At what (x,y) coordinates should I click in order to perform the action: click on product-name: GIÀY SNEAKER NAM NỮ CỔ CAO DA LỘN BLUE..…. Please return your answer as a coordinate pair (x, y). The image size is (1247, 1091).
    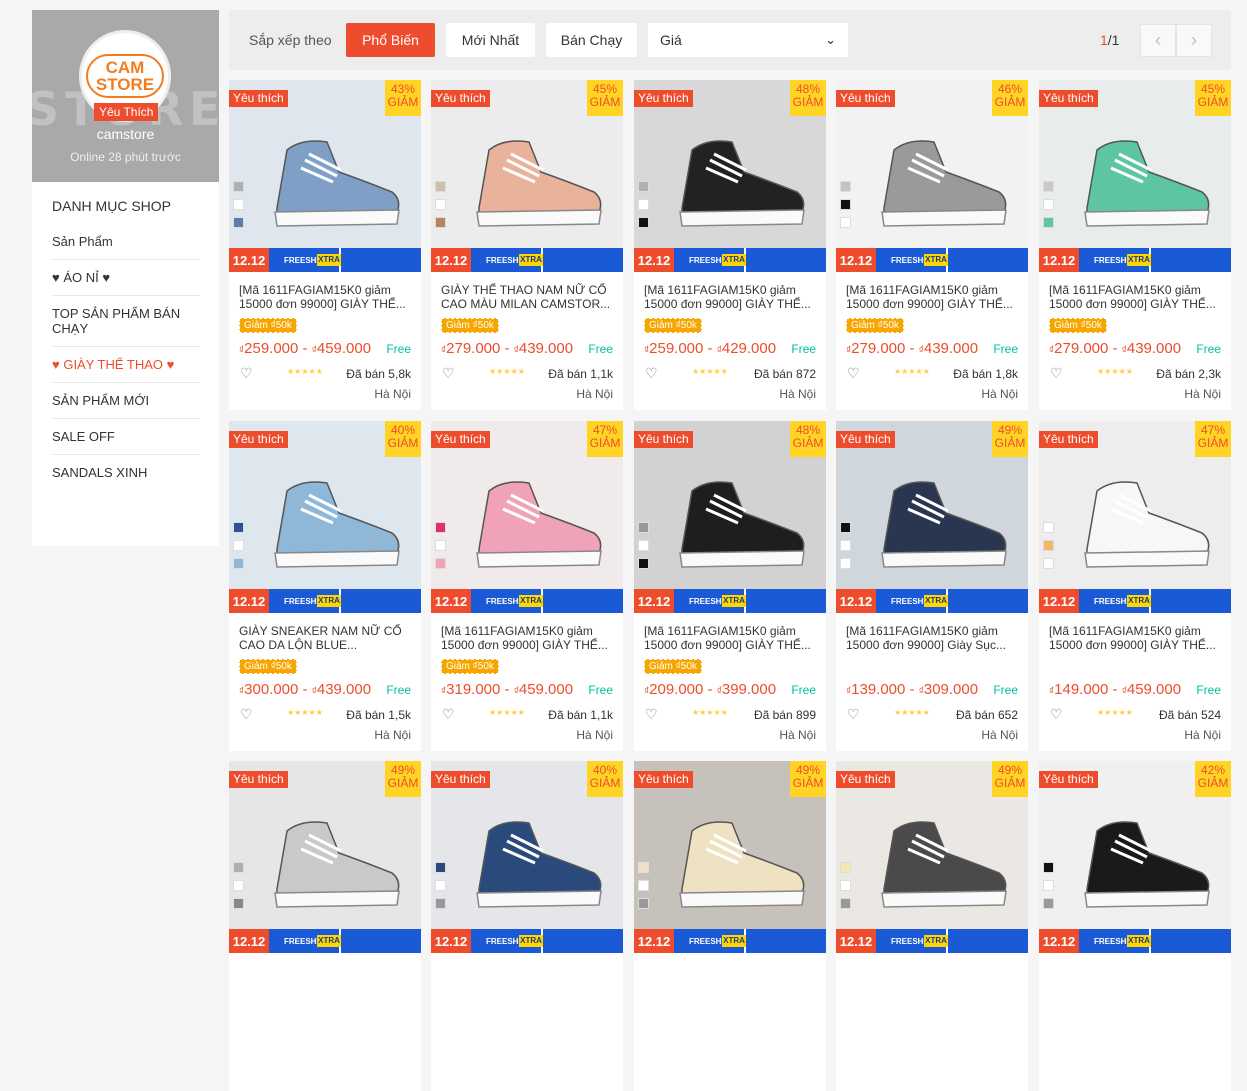
    Looking at the image, I should click on (326, 638).